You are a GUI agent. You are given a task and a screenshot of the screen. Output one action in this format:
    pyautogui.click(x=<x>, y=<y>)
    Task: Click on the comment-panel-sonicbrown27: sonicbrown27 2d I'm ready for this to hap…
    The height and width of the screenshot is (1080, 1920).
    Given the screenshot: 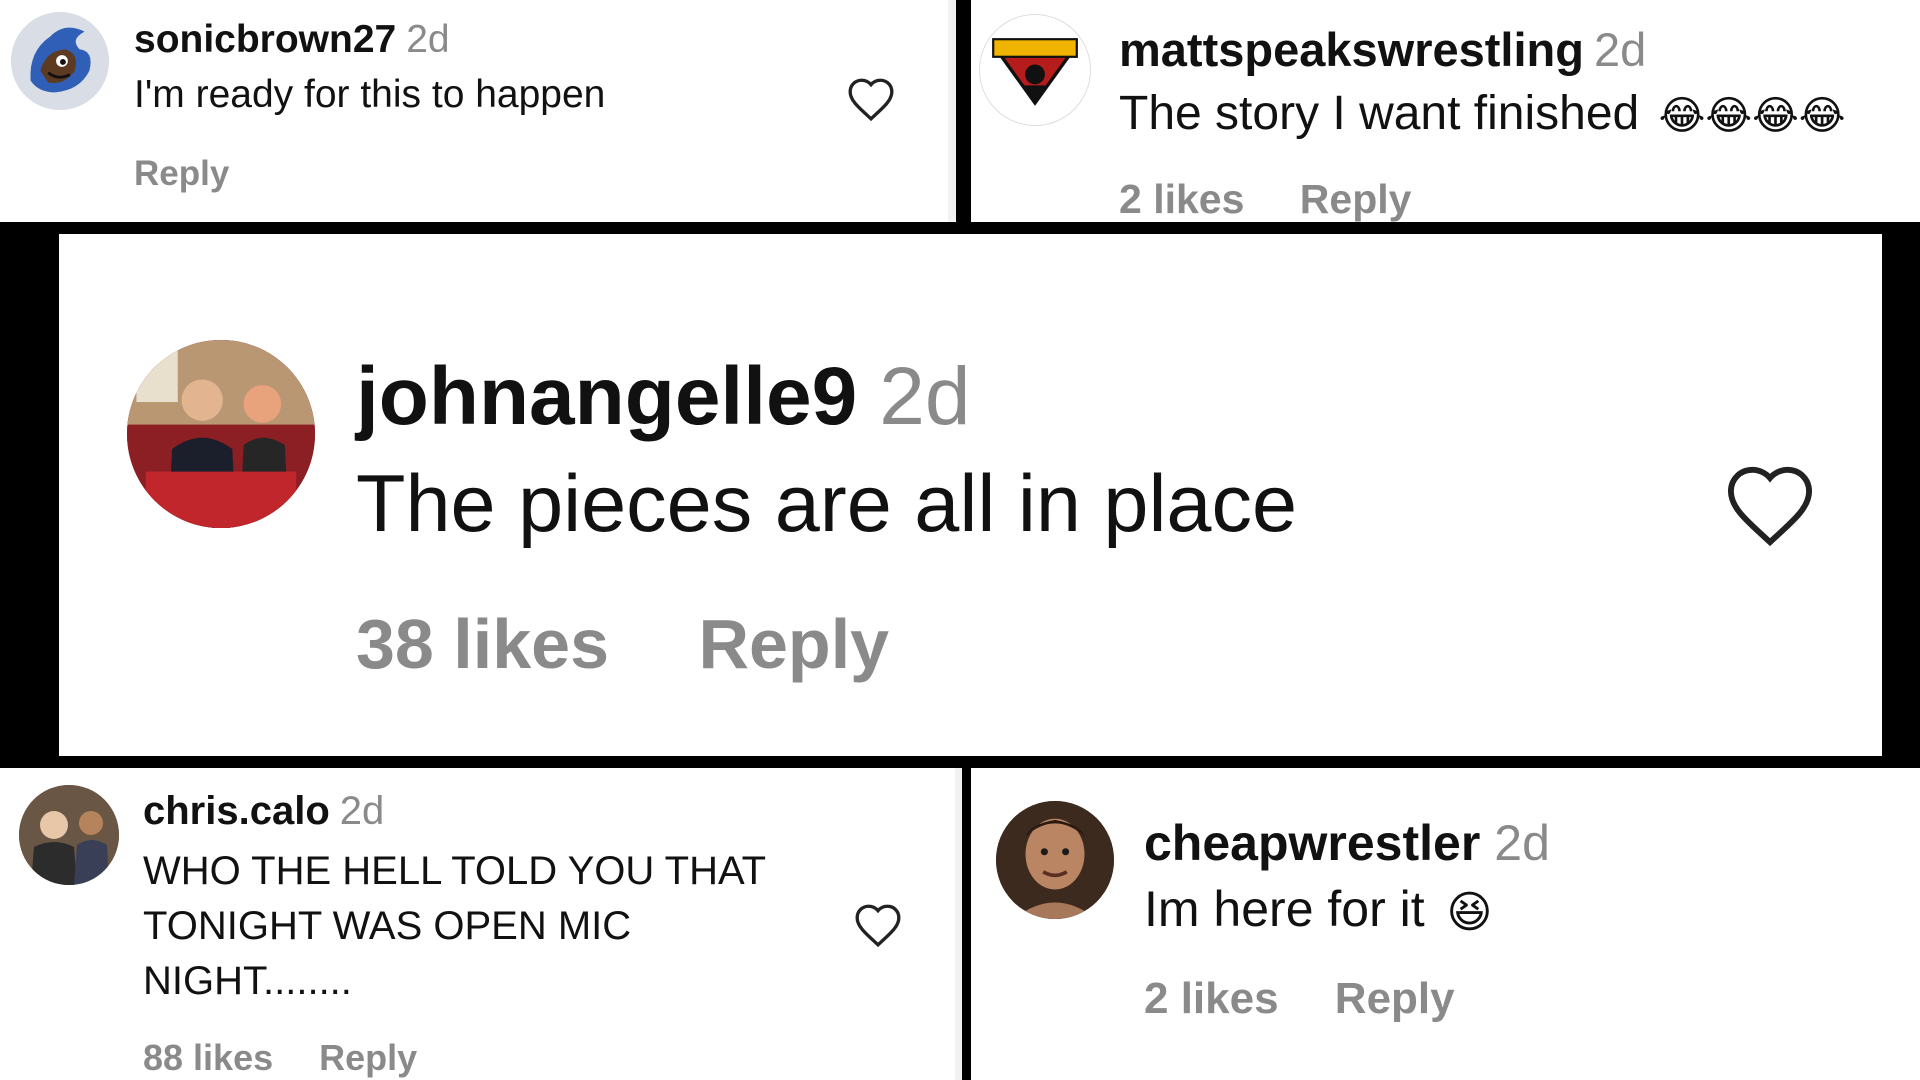 What is the action you would take?
    pyautogui.click(x=474, y=111)
    